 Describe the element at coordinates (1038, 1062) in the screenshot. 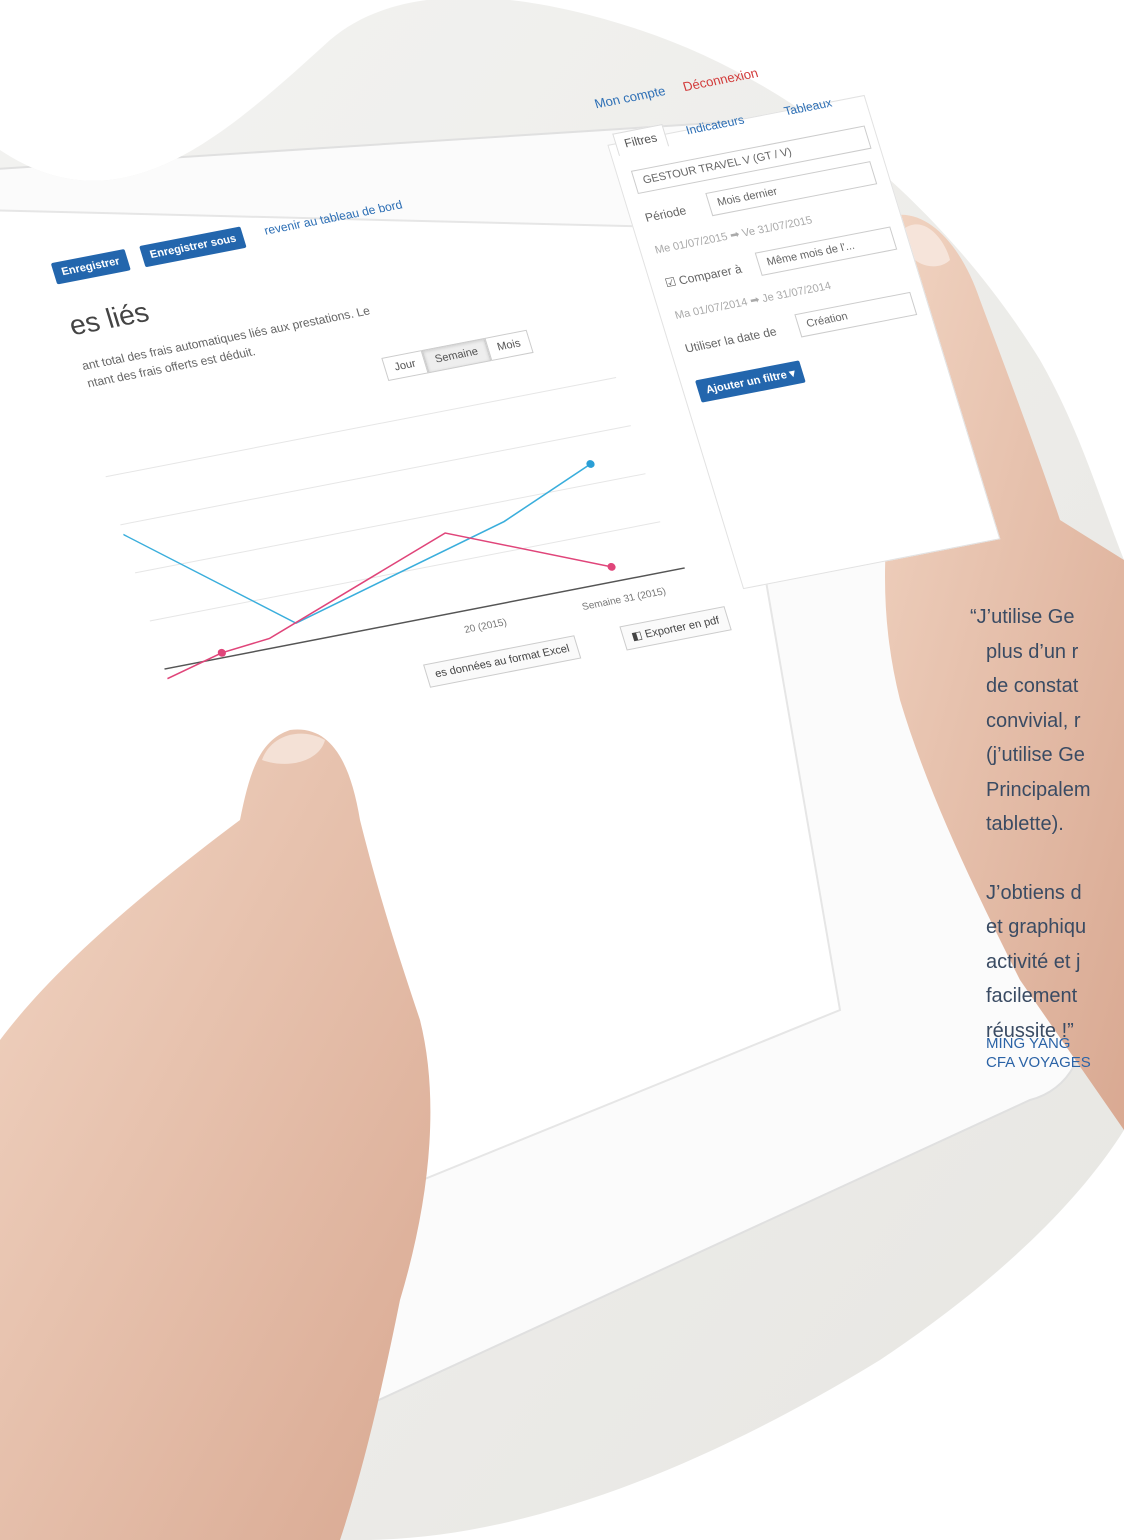

I see `author-company: CFA VOYAGES` at that location.